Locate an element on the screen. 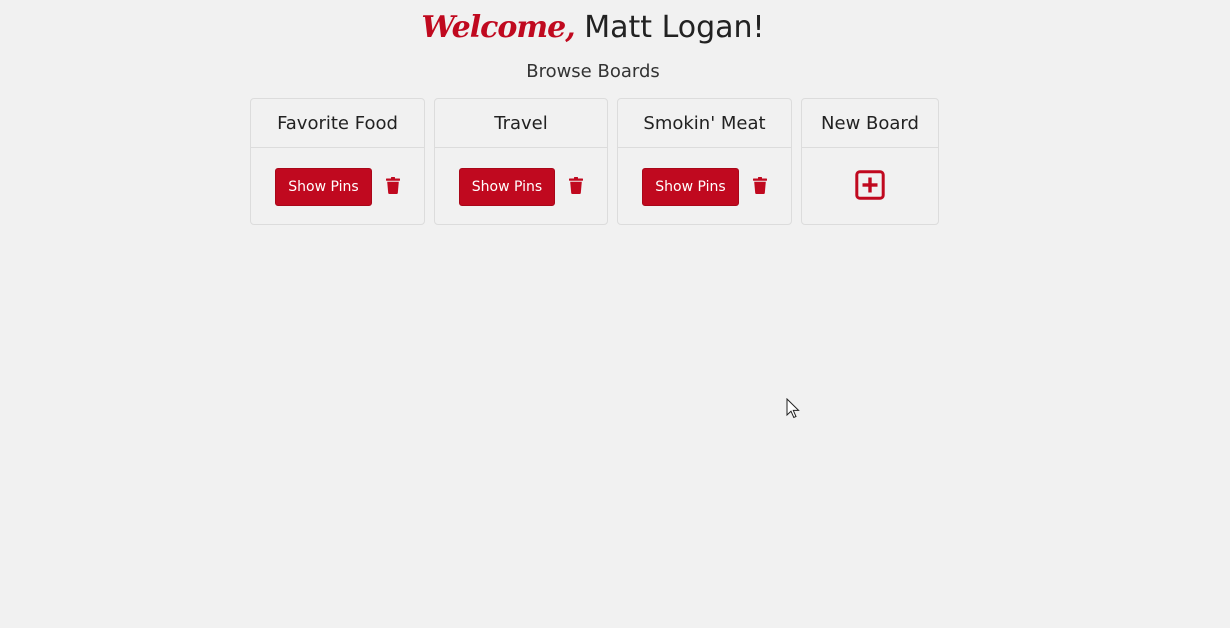 Image resolution: width=1230 pixels, height=628 pixels. browse-boards-subtitle: Browse Boards is located at coordinates (593, 71).